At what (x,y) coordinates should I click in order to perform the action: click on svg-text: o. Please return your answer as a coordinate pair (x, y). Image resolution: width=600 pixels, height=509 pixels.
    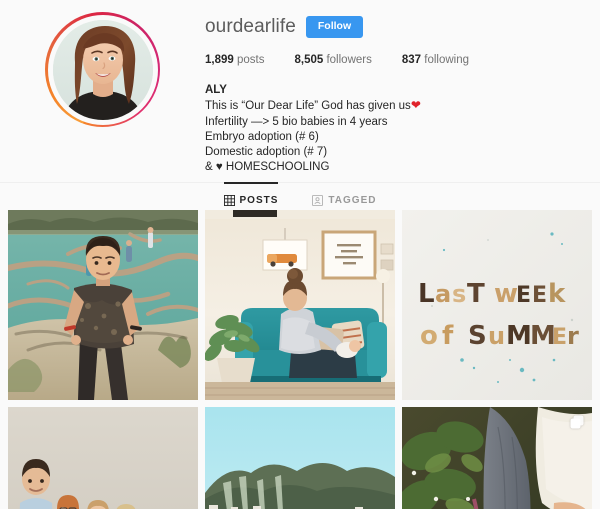
    Looking at the image, I should click on (429, 336).